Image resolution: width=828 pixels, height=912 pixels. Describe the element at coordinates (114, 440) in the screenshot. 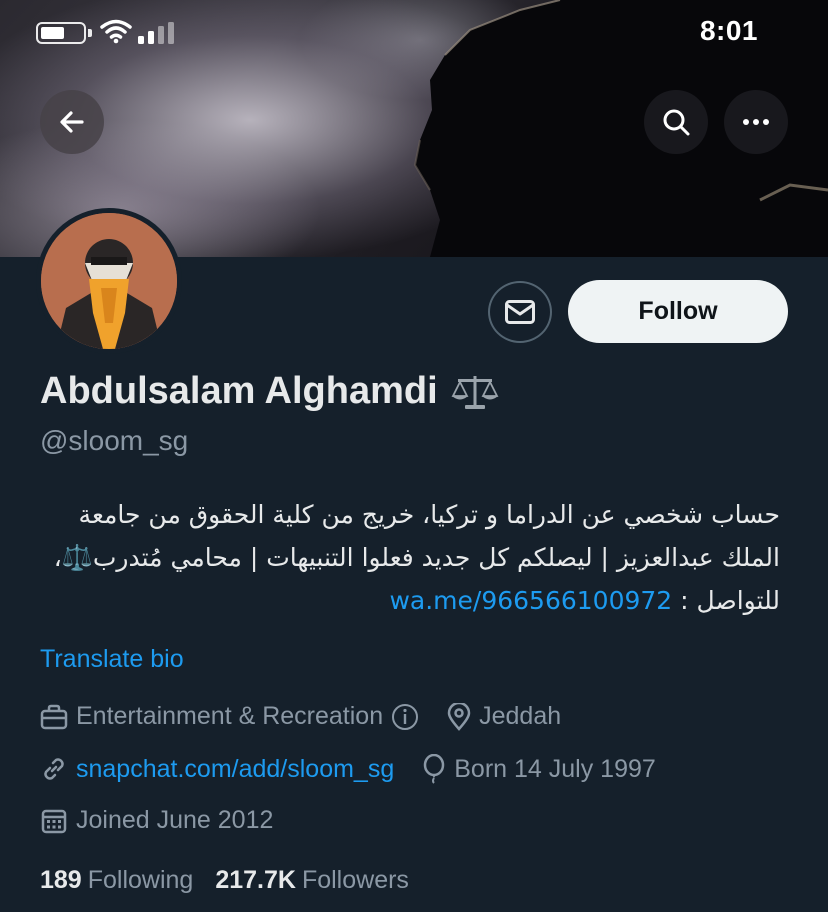

I see `handle: @sloom_sg` at that location.